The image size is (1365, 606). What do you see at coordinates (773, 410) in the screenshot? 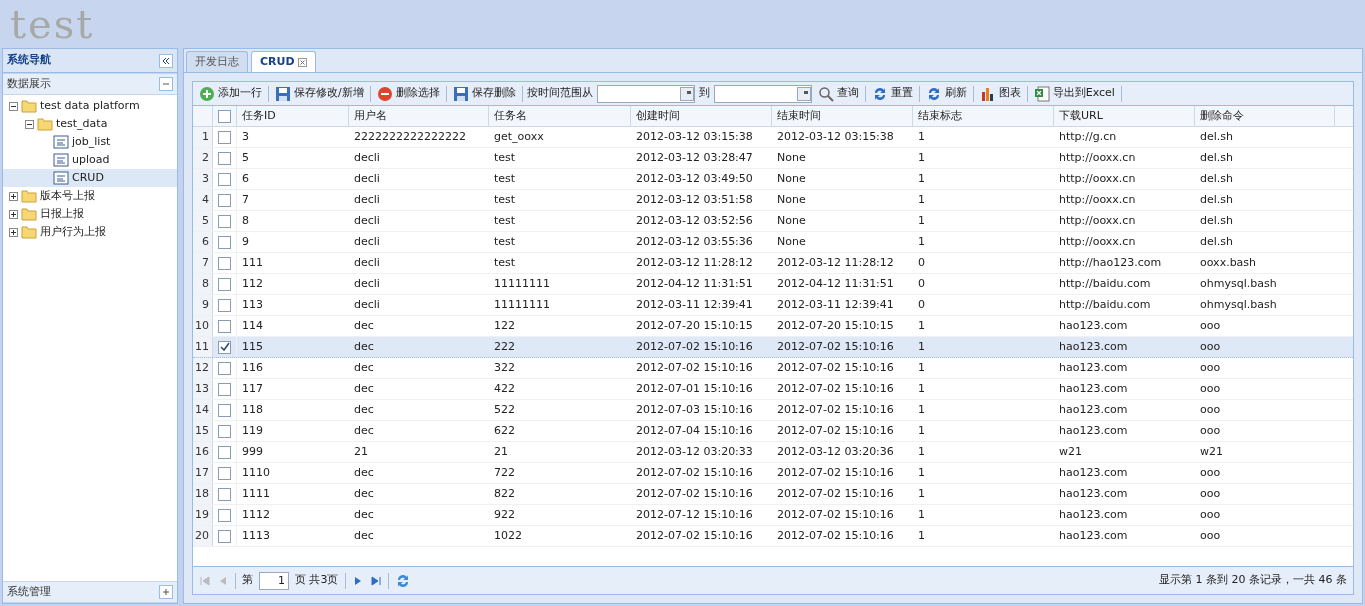
I see `table-row: 14 118 dec 522 2012-07-03 15:10:16 2012-07-02 15:10:16 1 hao123.com ooo` at bounding box center [773, 410].